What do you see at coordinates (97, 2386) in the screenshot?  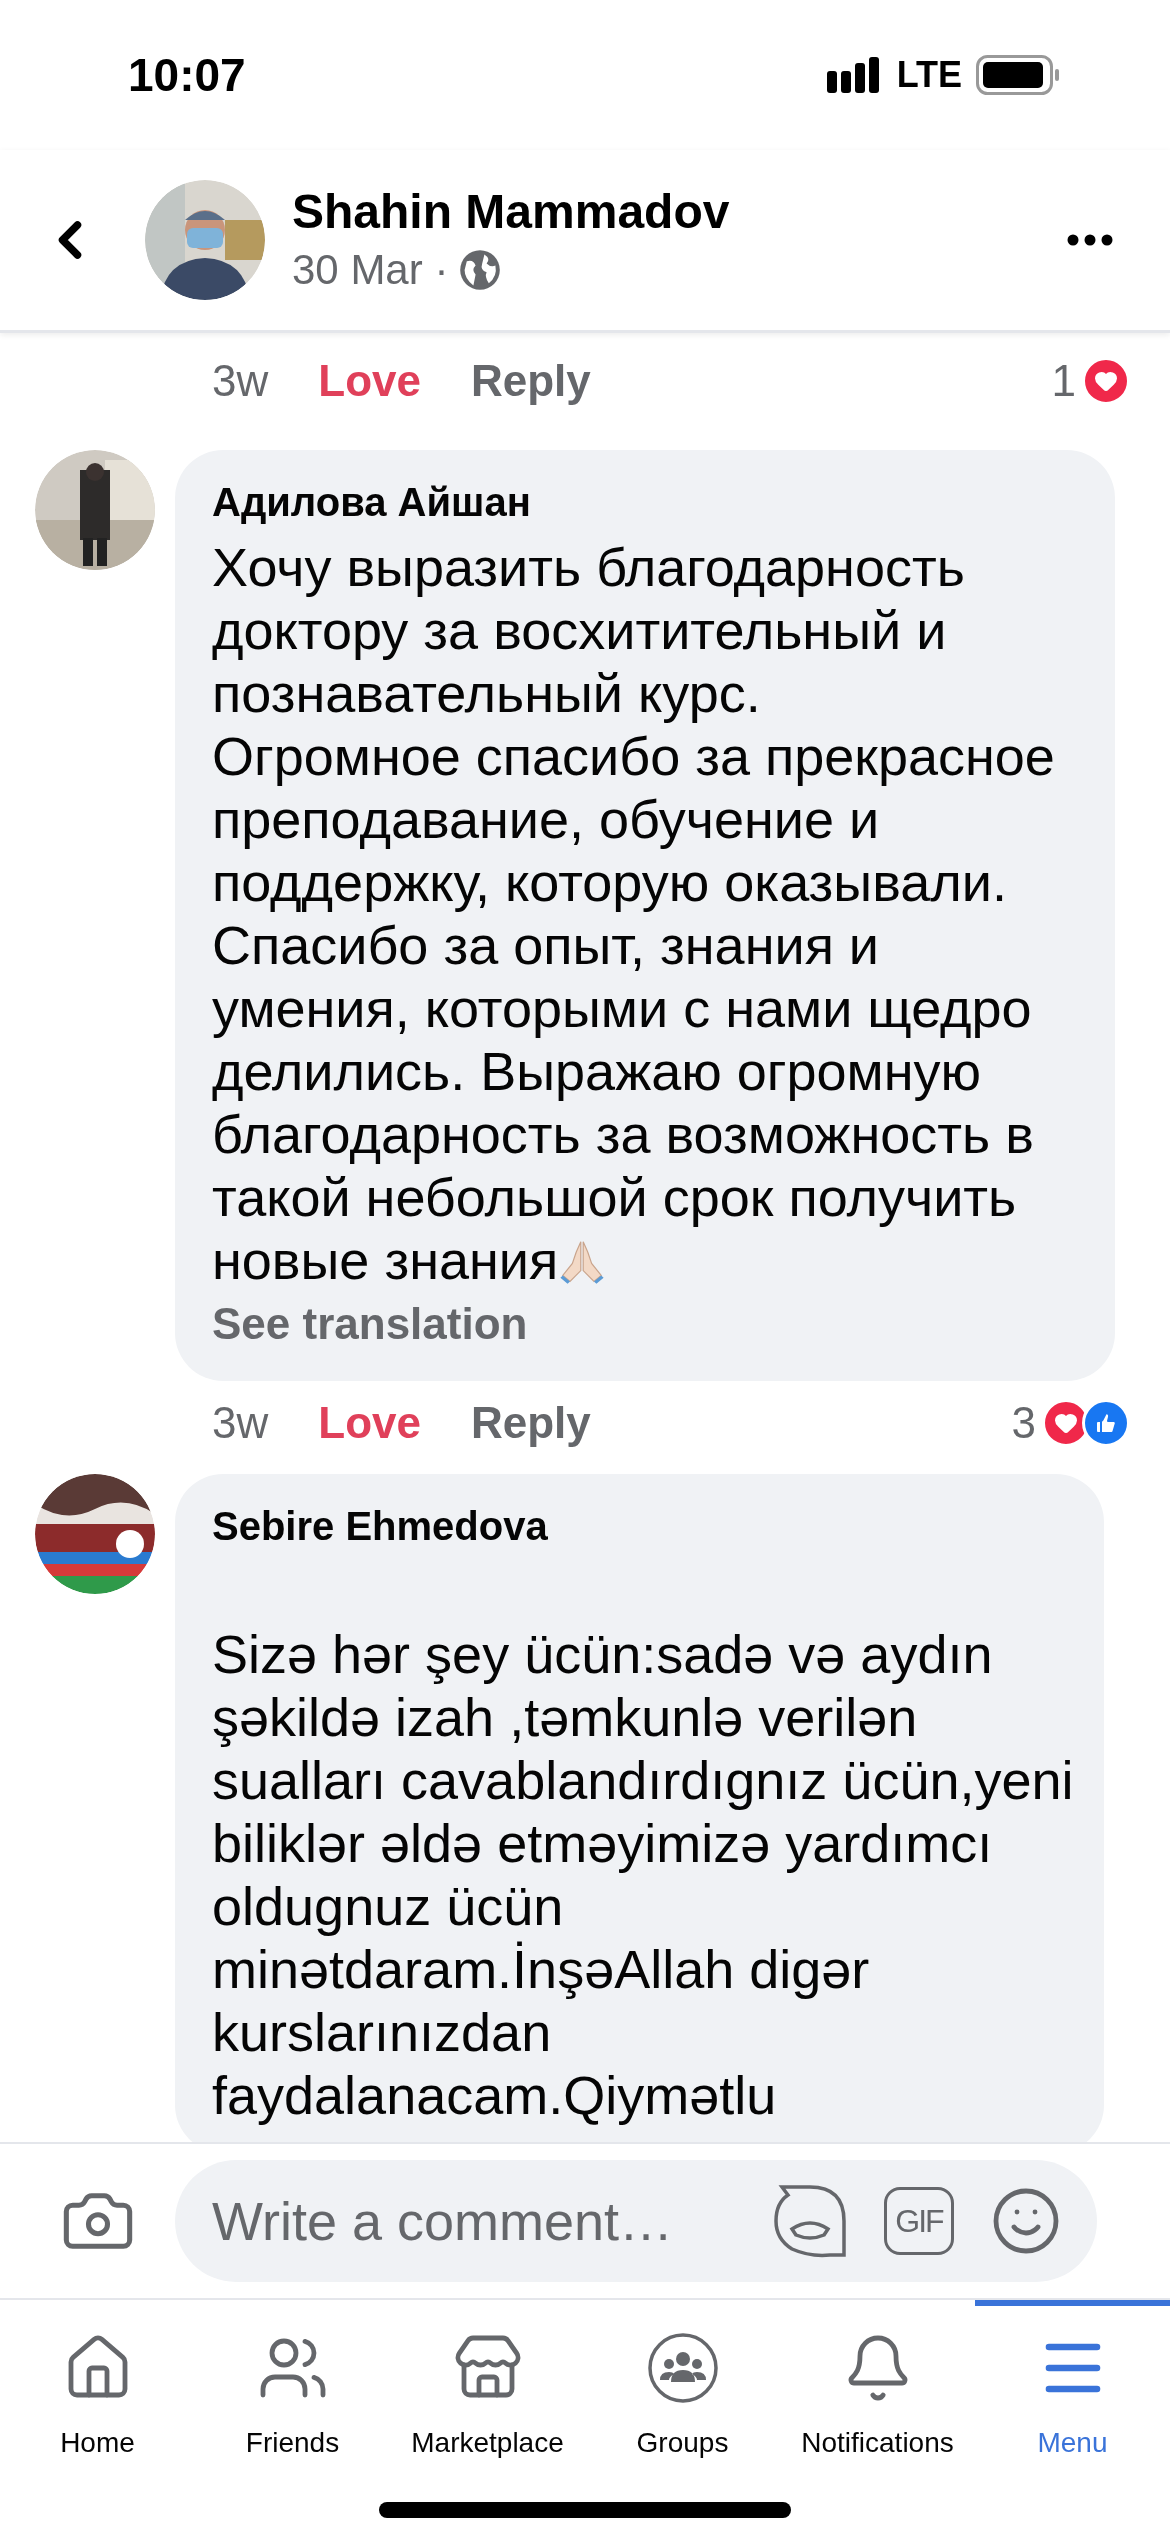 I see `tab-bar-item: Home` at bounding box center [97, 2386].